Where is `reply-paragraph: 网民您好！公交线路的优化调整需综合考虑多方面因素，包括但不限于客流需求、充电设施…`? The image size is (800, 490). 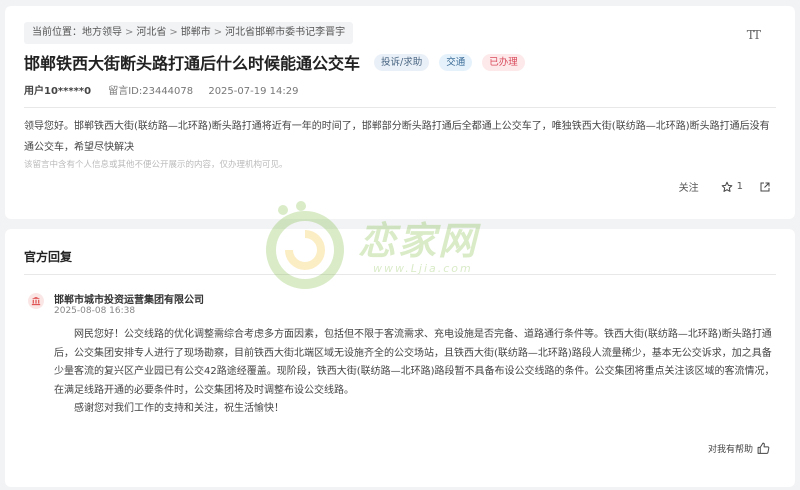
reply-paragraph: 网民您好！公交线路的优化调整需综合考虑多方面因素，包括但不限于客流需求、充电设施… is located at coordinates (414, 362).